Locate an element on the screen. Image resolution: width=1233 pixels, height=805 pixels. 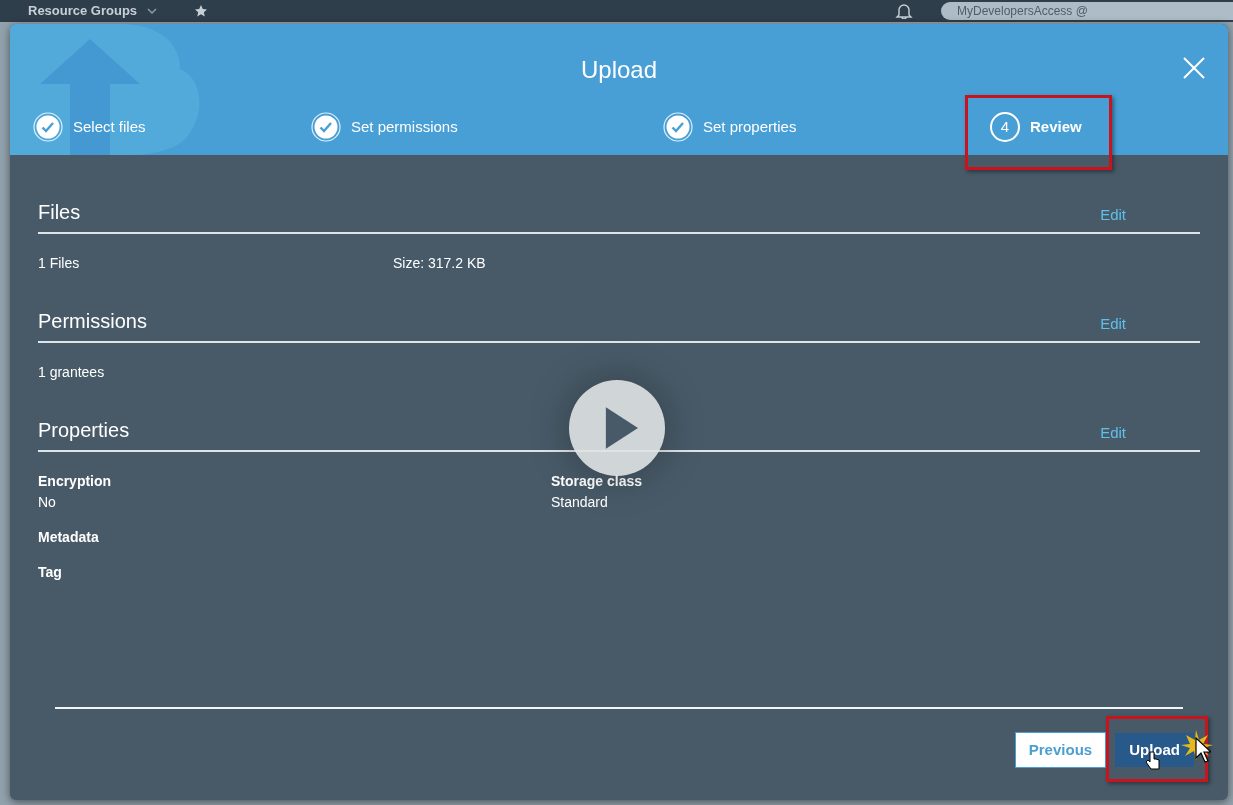
menu-label: Resource Groups is located at coordinates (83, 11).